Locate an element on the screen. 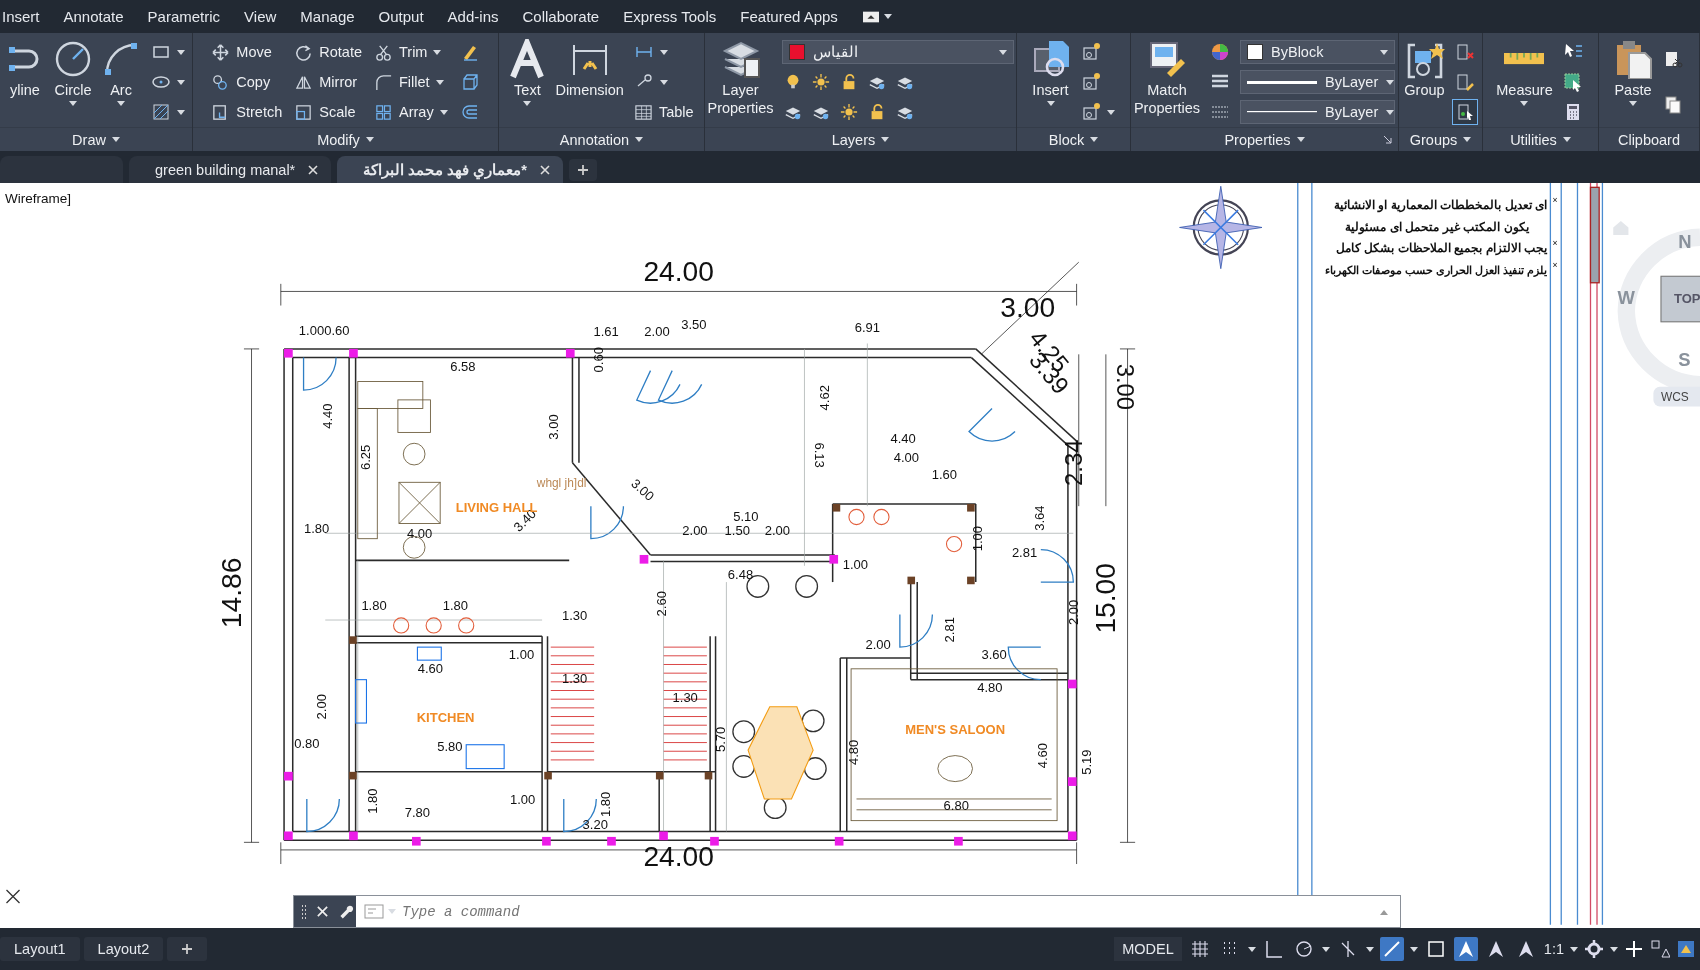  dimension-label: 6.48 is located at coordinates (740, 574).